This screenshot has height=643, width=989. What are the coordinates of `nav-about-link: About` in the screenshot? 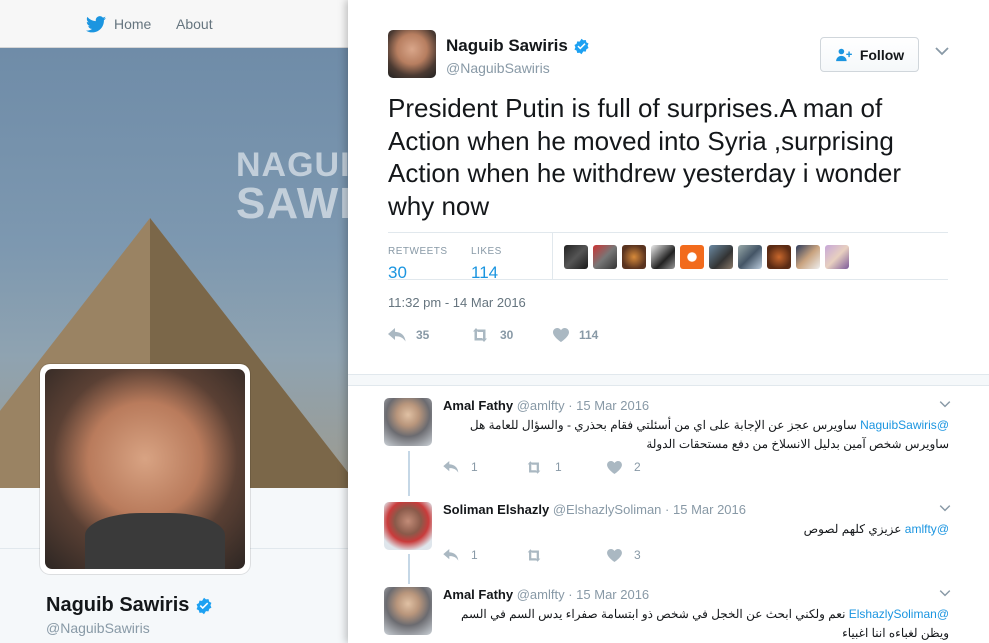 It's located at (194, 24).